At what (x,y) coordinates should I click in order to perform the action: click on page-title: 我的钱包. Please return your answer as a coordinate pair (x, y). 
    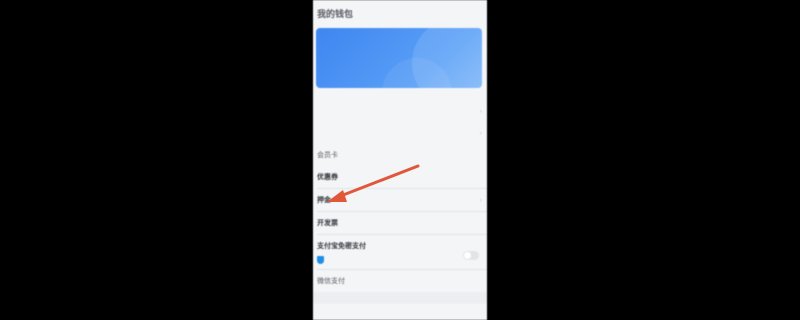
    Looking at the image, I should click on (335, 15).